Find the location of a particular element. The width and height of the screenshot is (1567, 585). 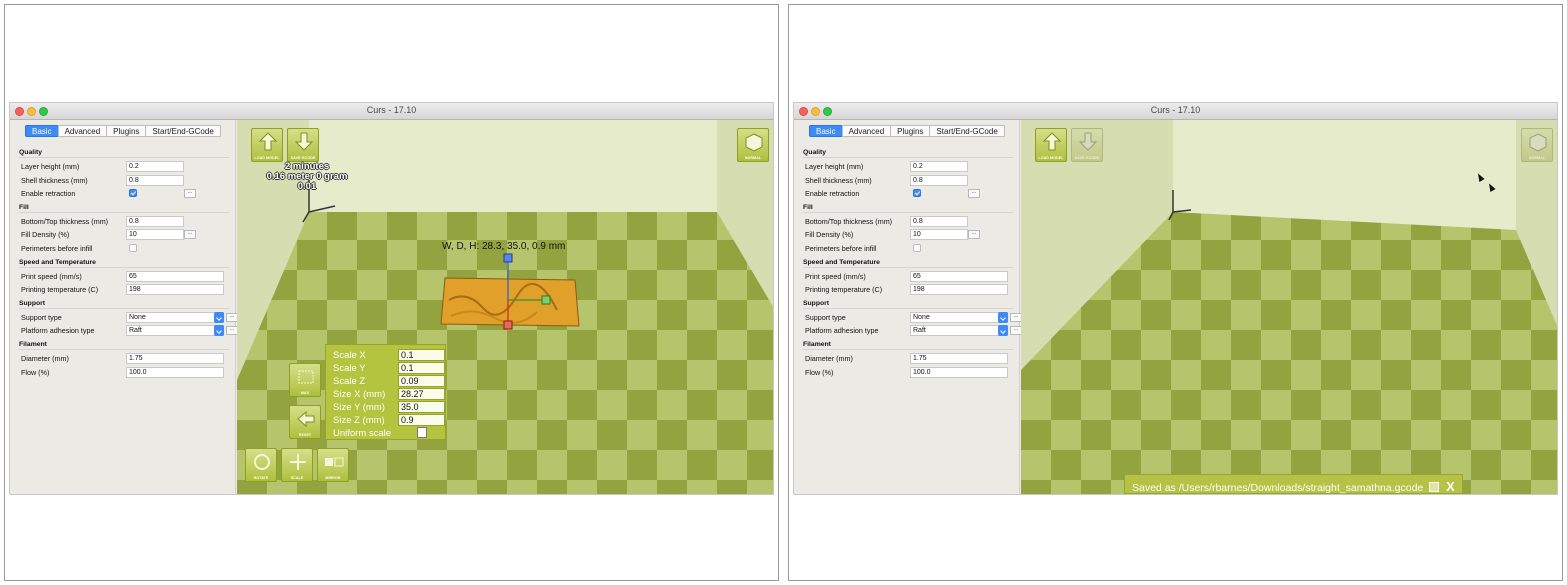

close-notification-button: X is located at coordinates (1450, 486).